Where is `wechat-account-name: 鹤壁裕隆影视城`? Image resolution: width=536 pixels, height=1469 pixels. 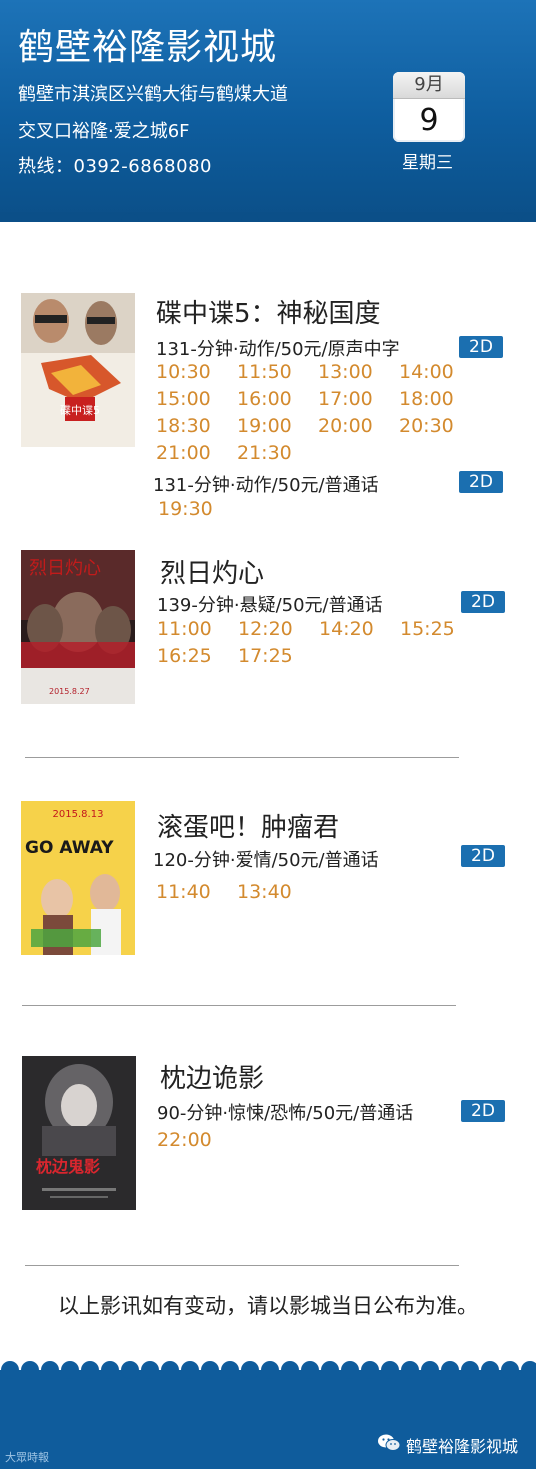
wechat-account-name: 鹤壁裕隆影视城 is located at coordinates (461, 1446).